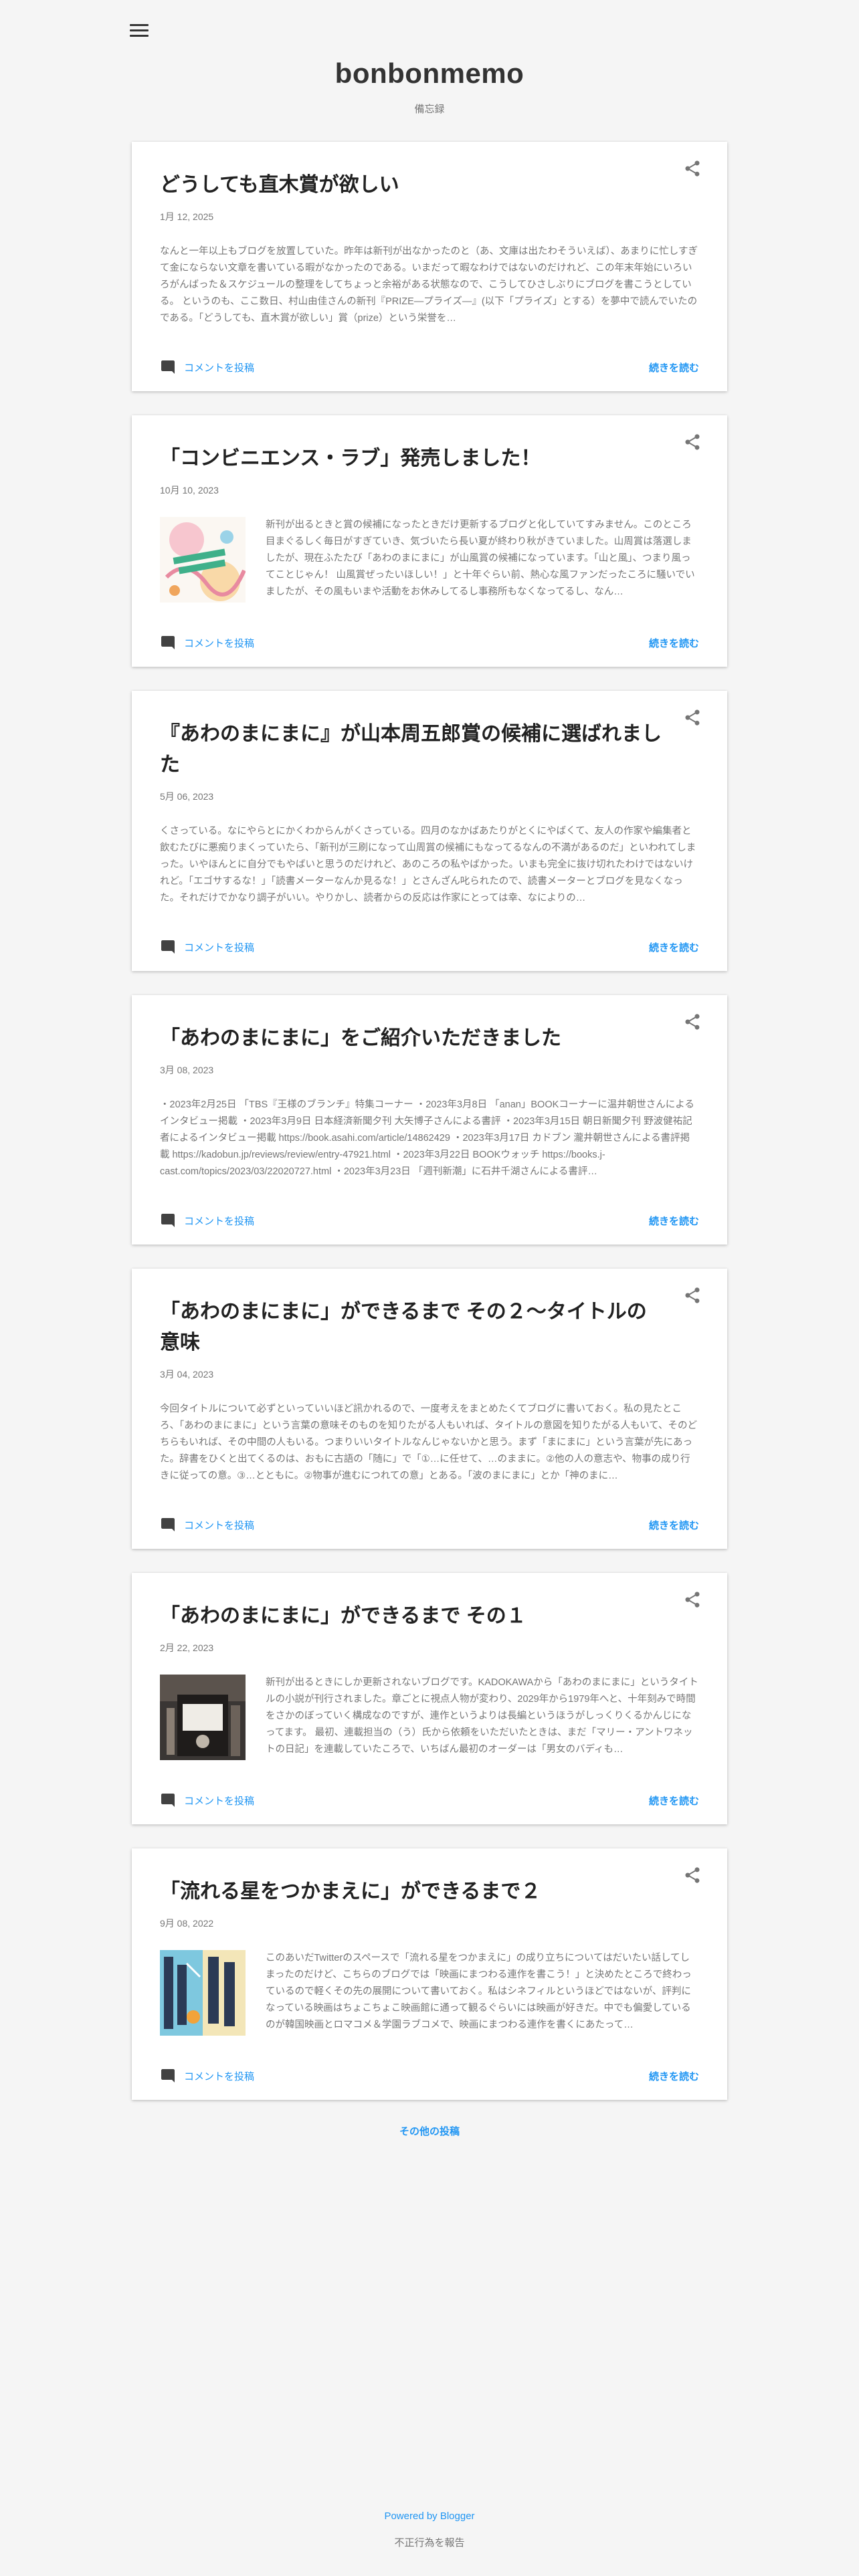  What do you see at coordinates (139, 31) in the screenshot?
I see `hamburger-menu-icon` at bounding box center [139, 31].